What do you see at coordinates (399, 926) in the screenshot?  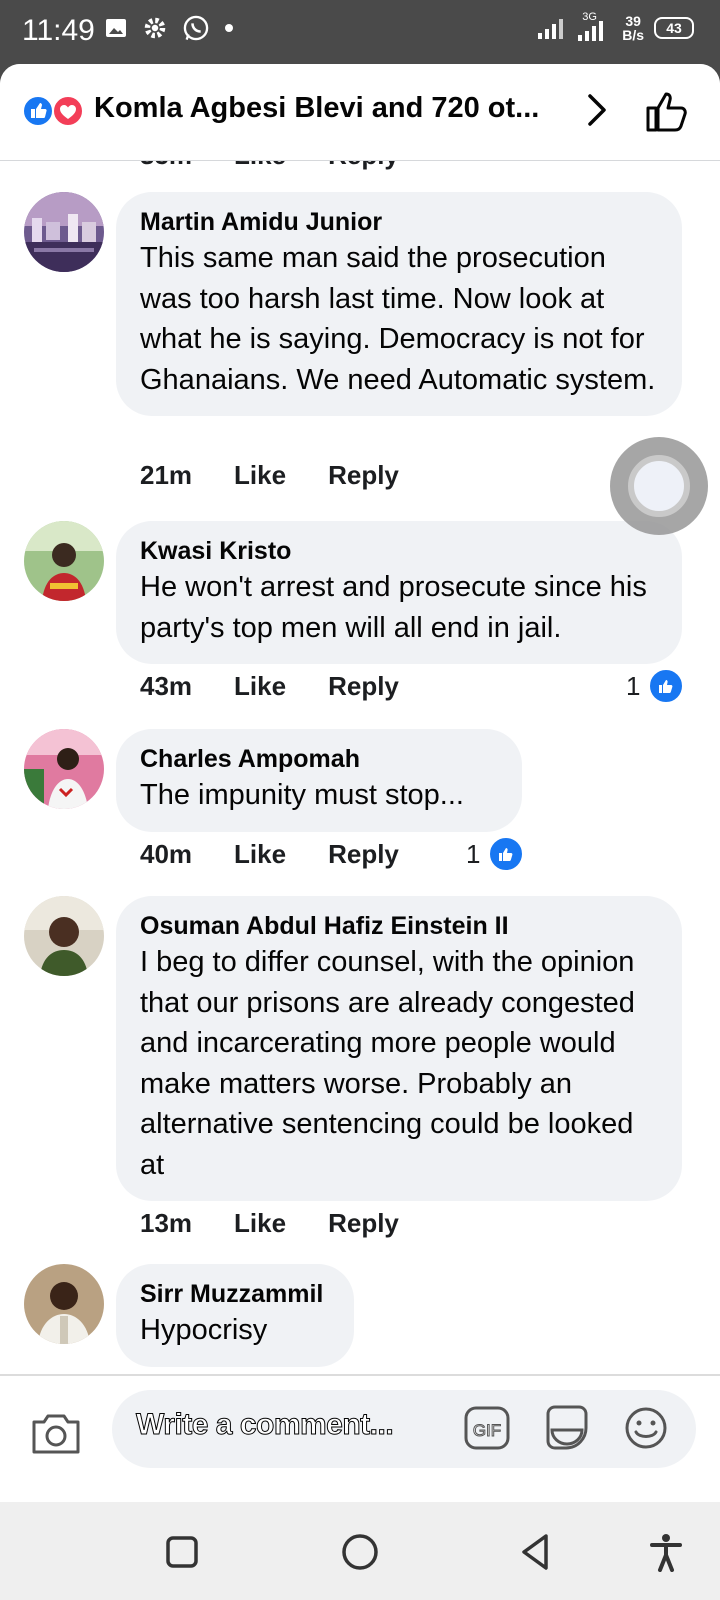 I see `comment-author: Osuman Abdul Hafiz Einstein II` at bounding box center [399, 926].